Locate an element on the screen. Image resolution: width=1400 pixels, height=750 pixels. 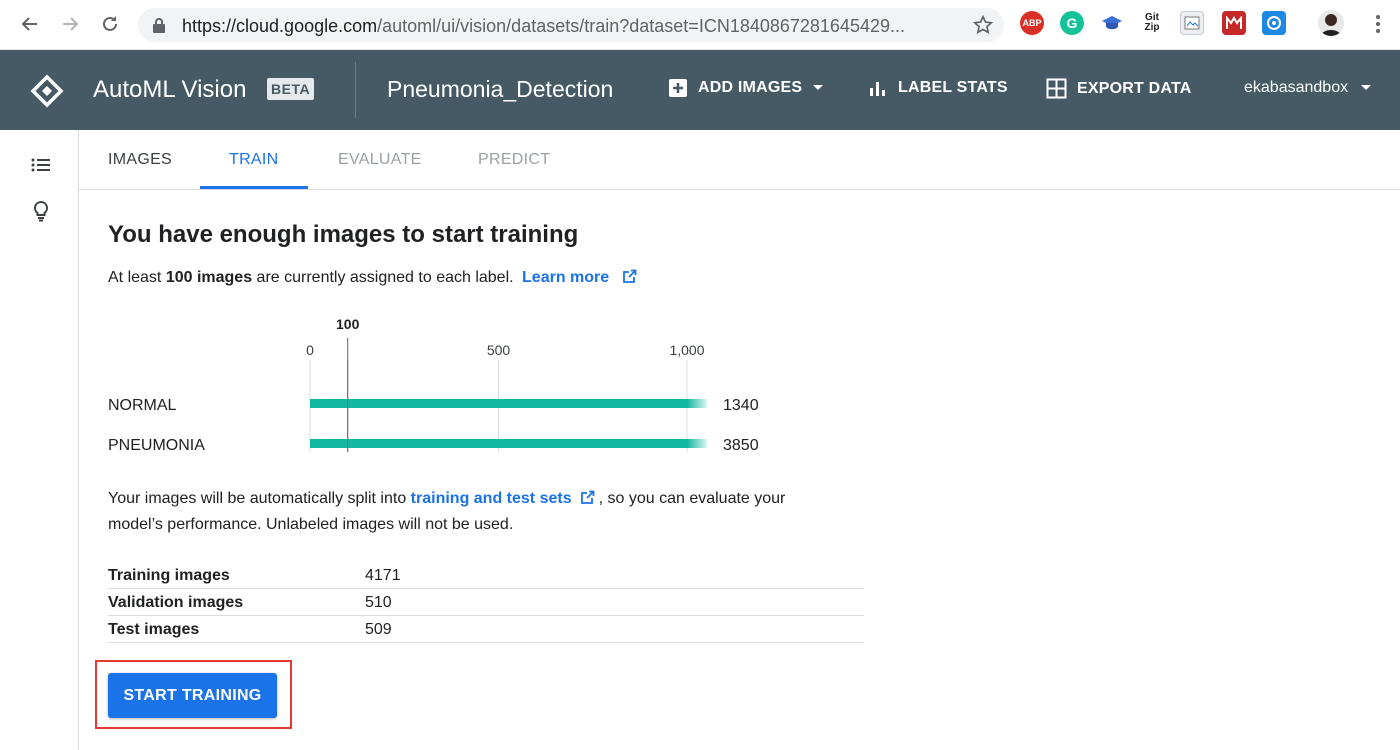
tab-images: IMAGES is located at coordinates (140, 160).